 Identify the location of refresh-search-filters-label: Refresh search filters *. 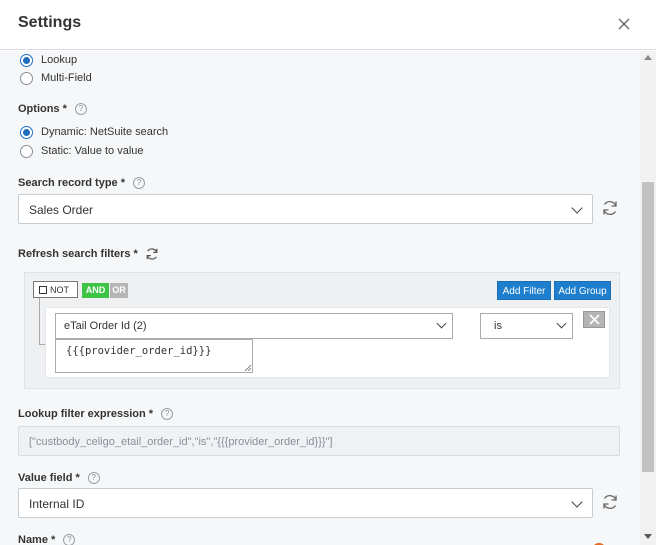
(89, 254).